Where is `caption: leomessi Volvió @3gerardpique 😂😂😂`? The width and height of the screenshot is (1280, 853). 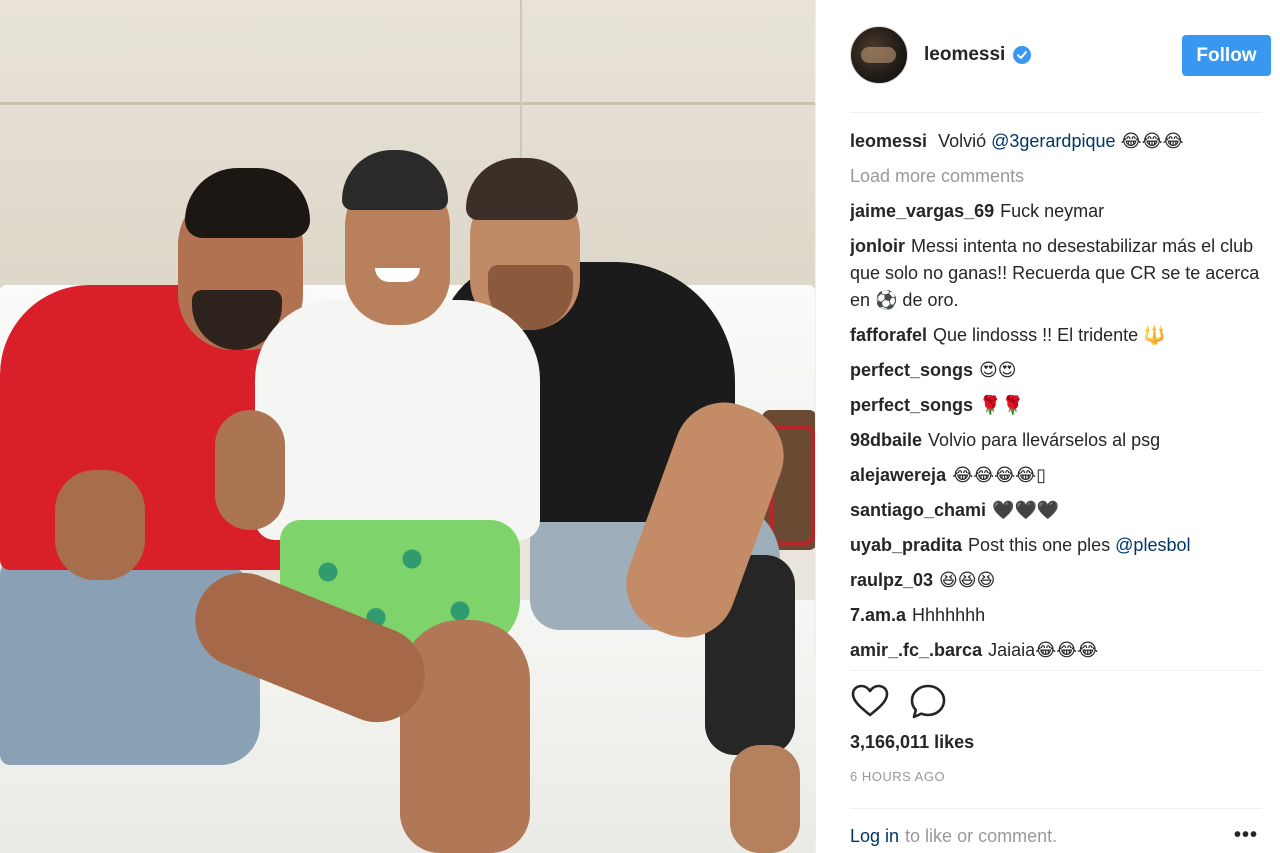
caption: leomessi Volvió @3gerardpique 😂😂😂 is located at coordinates (1057, 141).